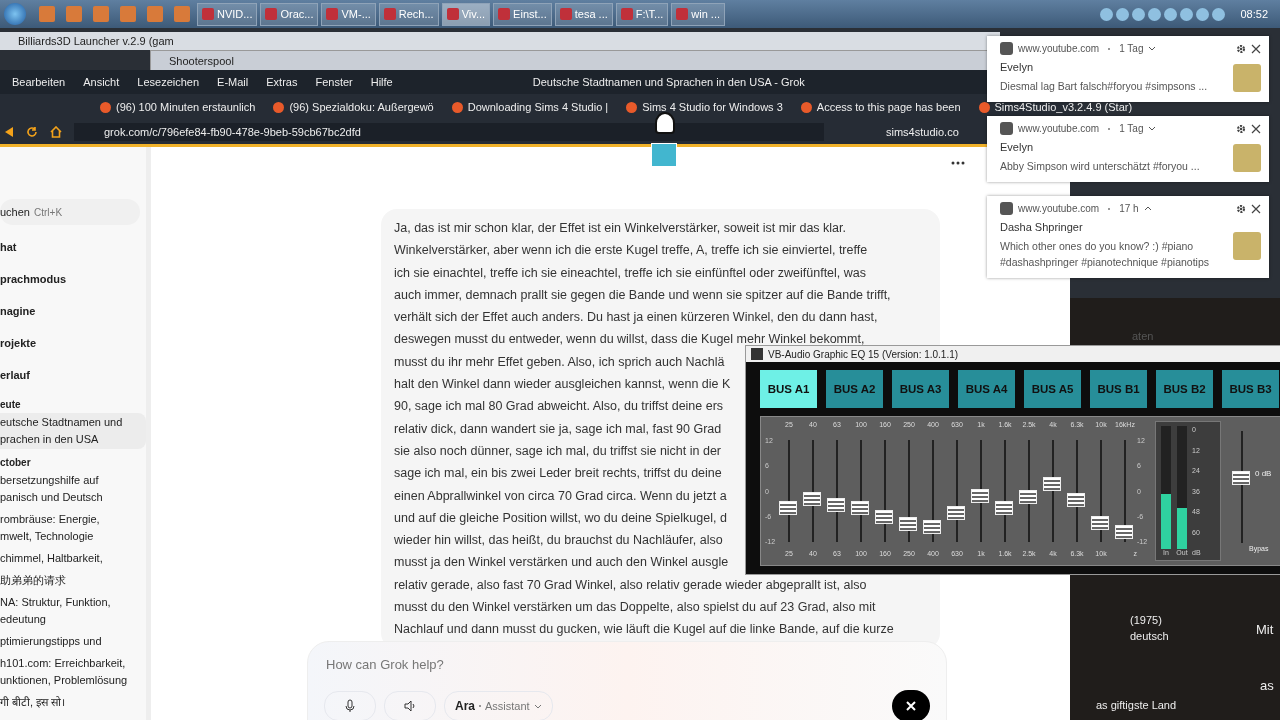 The width and height of the screenshot is (1280, 720). I want to click on bus-button: BUS A4, so click(986, 389).